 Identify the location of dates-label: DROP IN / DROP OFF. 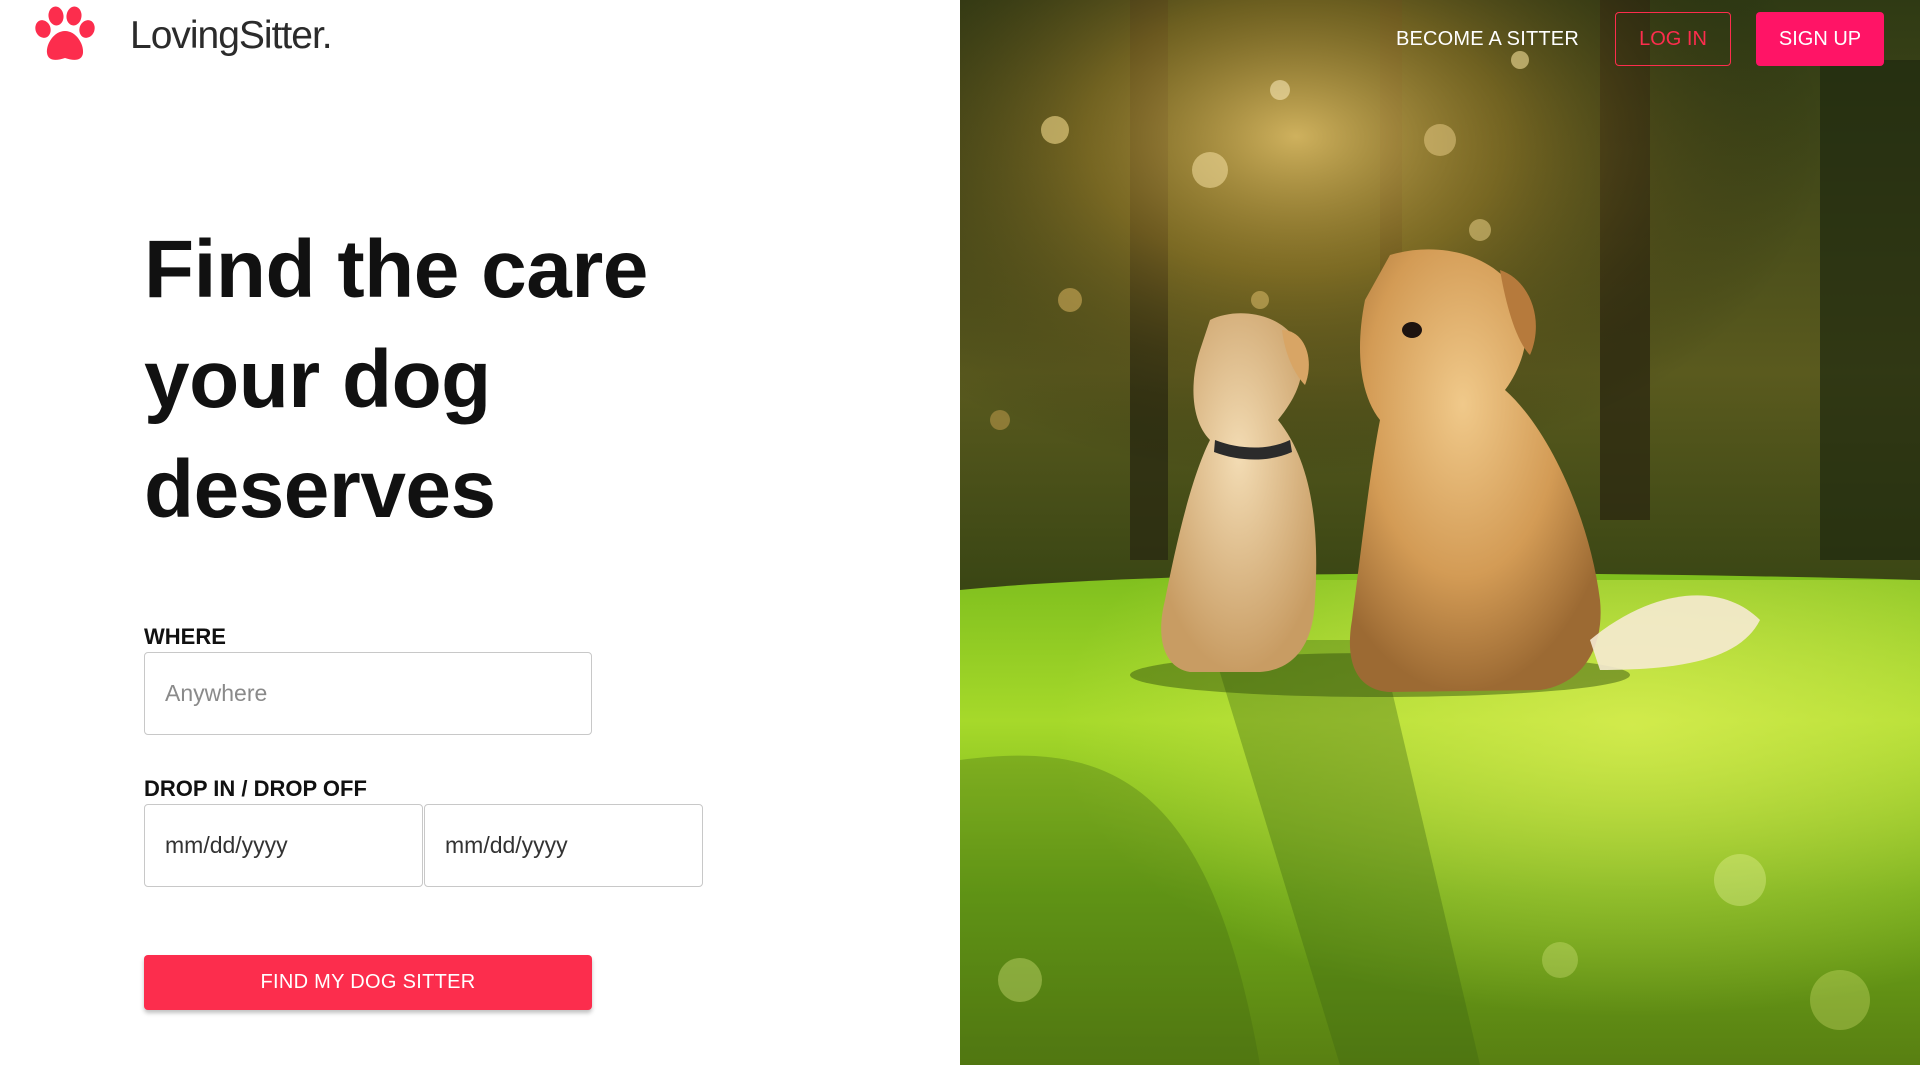
(255, 788).